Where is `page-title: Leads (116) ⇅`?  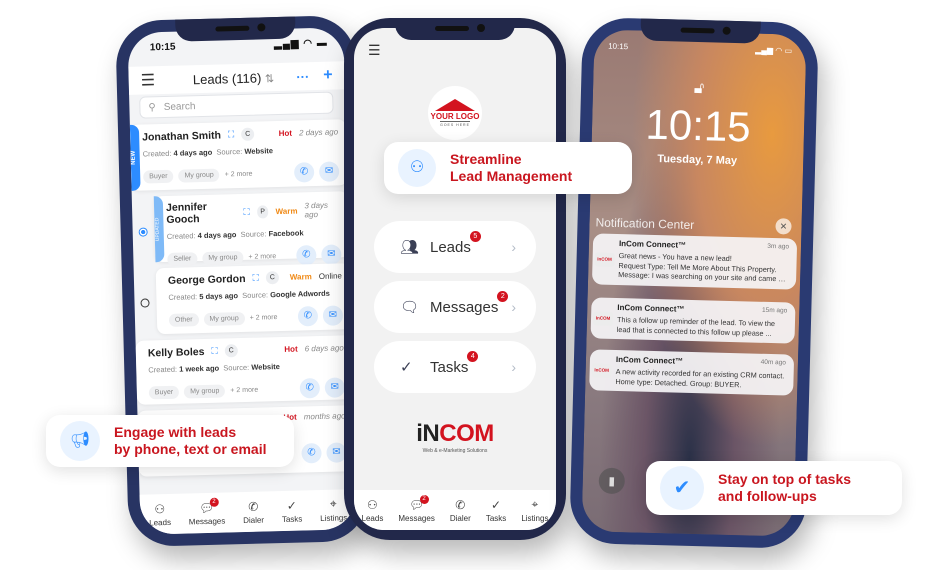
page-title: Leads (116) ⇅ is located at coordinates (233, 78).